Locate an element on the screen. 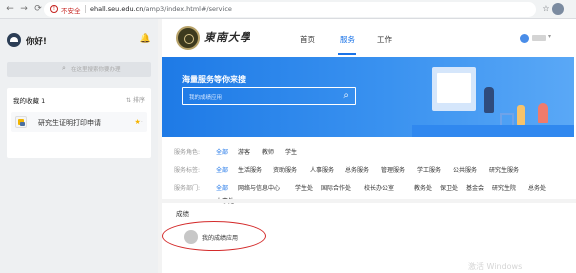 The width and height of the screenshot is (576, 273). filter-option: 国际合作处 is located at coordinates (336, 187).